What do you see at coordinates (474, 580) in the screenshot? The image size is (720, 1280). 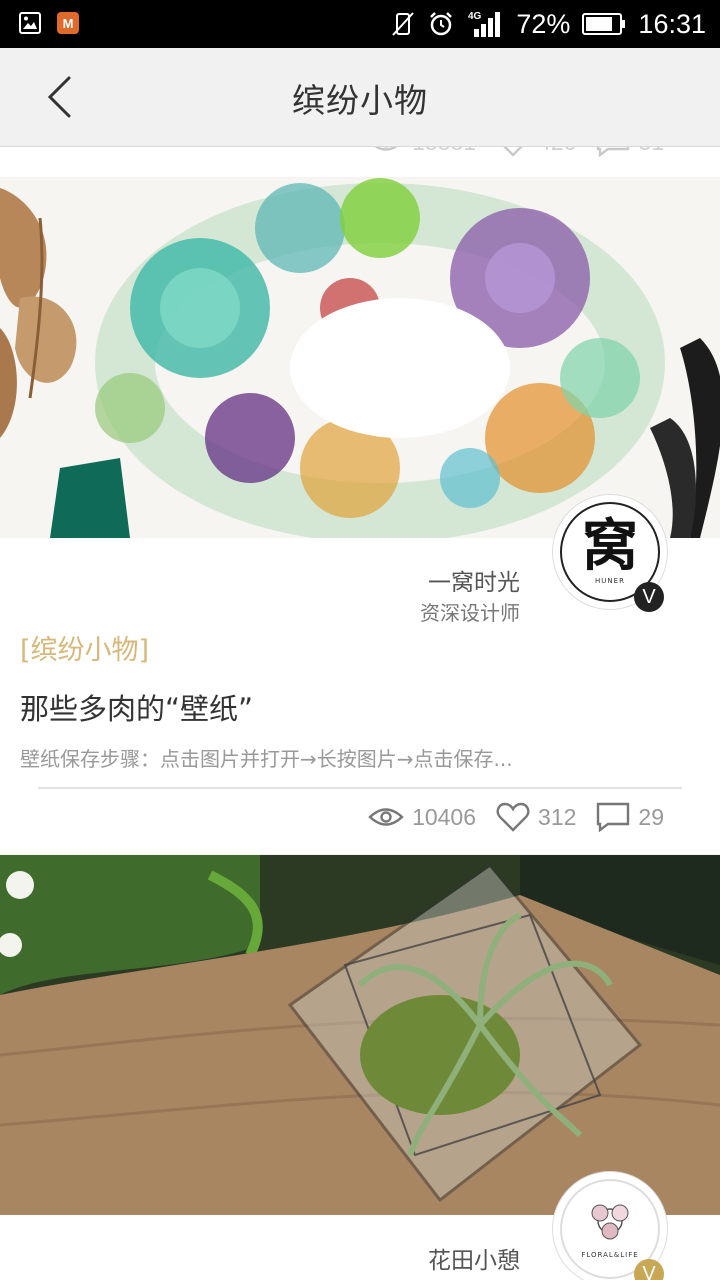 I see `author-name: 一窝时光` at bounding box center [474, 580].